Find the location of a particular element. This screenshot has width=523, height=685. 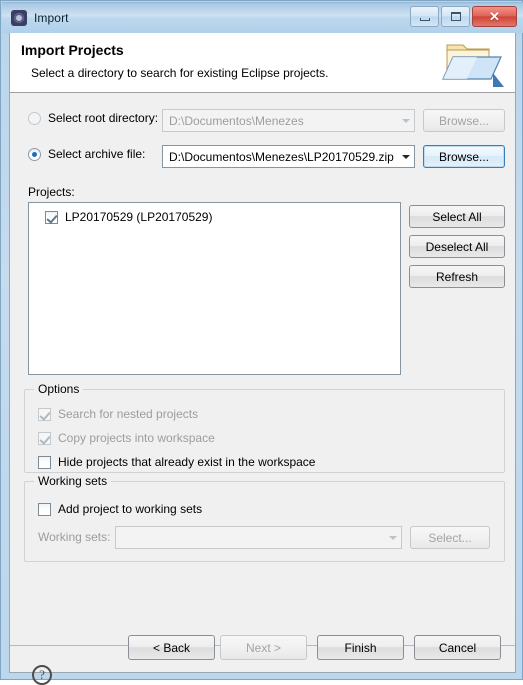

project-label: LP20170529 (LP20170529) is located at coordinates (139, 217).